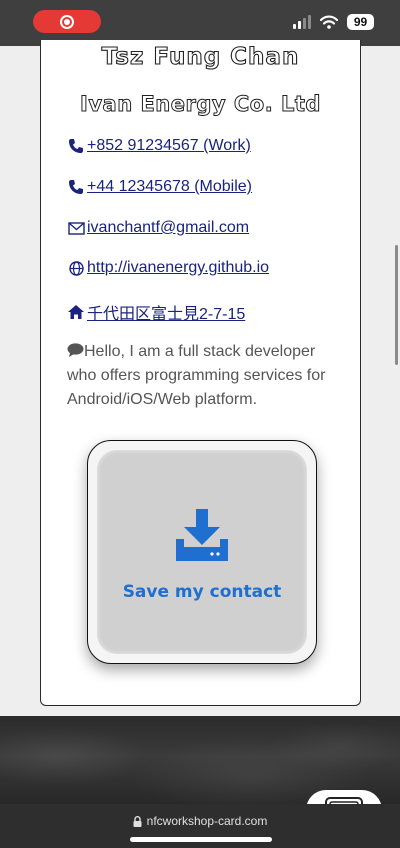 This screenshot has height=848, width=400. I want to click on screen-recording-indicator, so click(67, 21).